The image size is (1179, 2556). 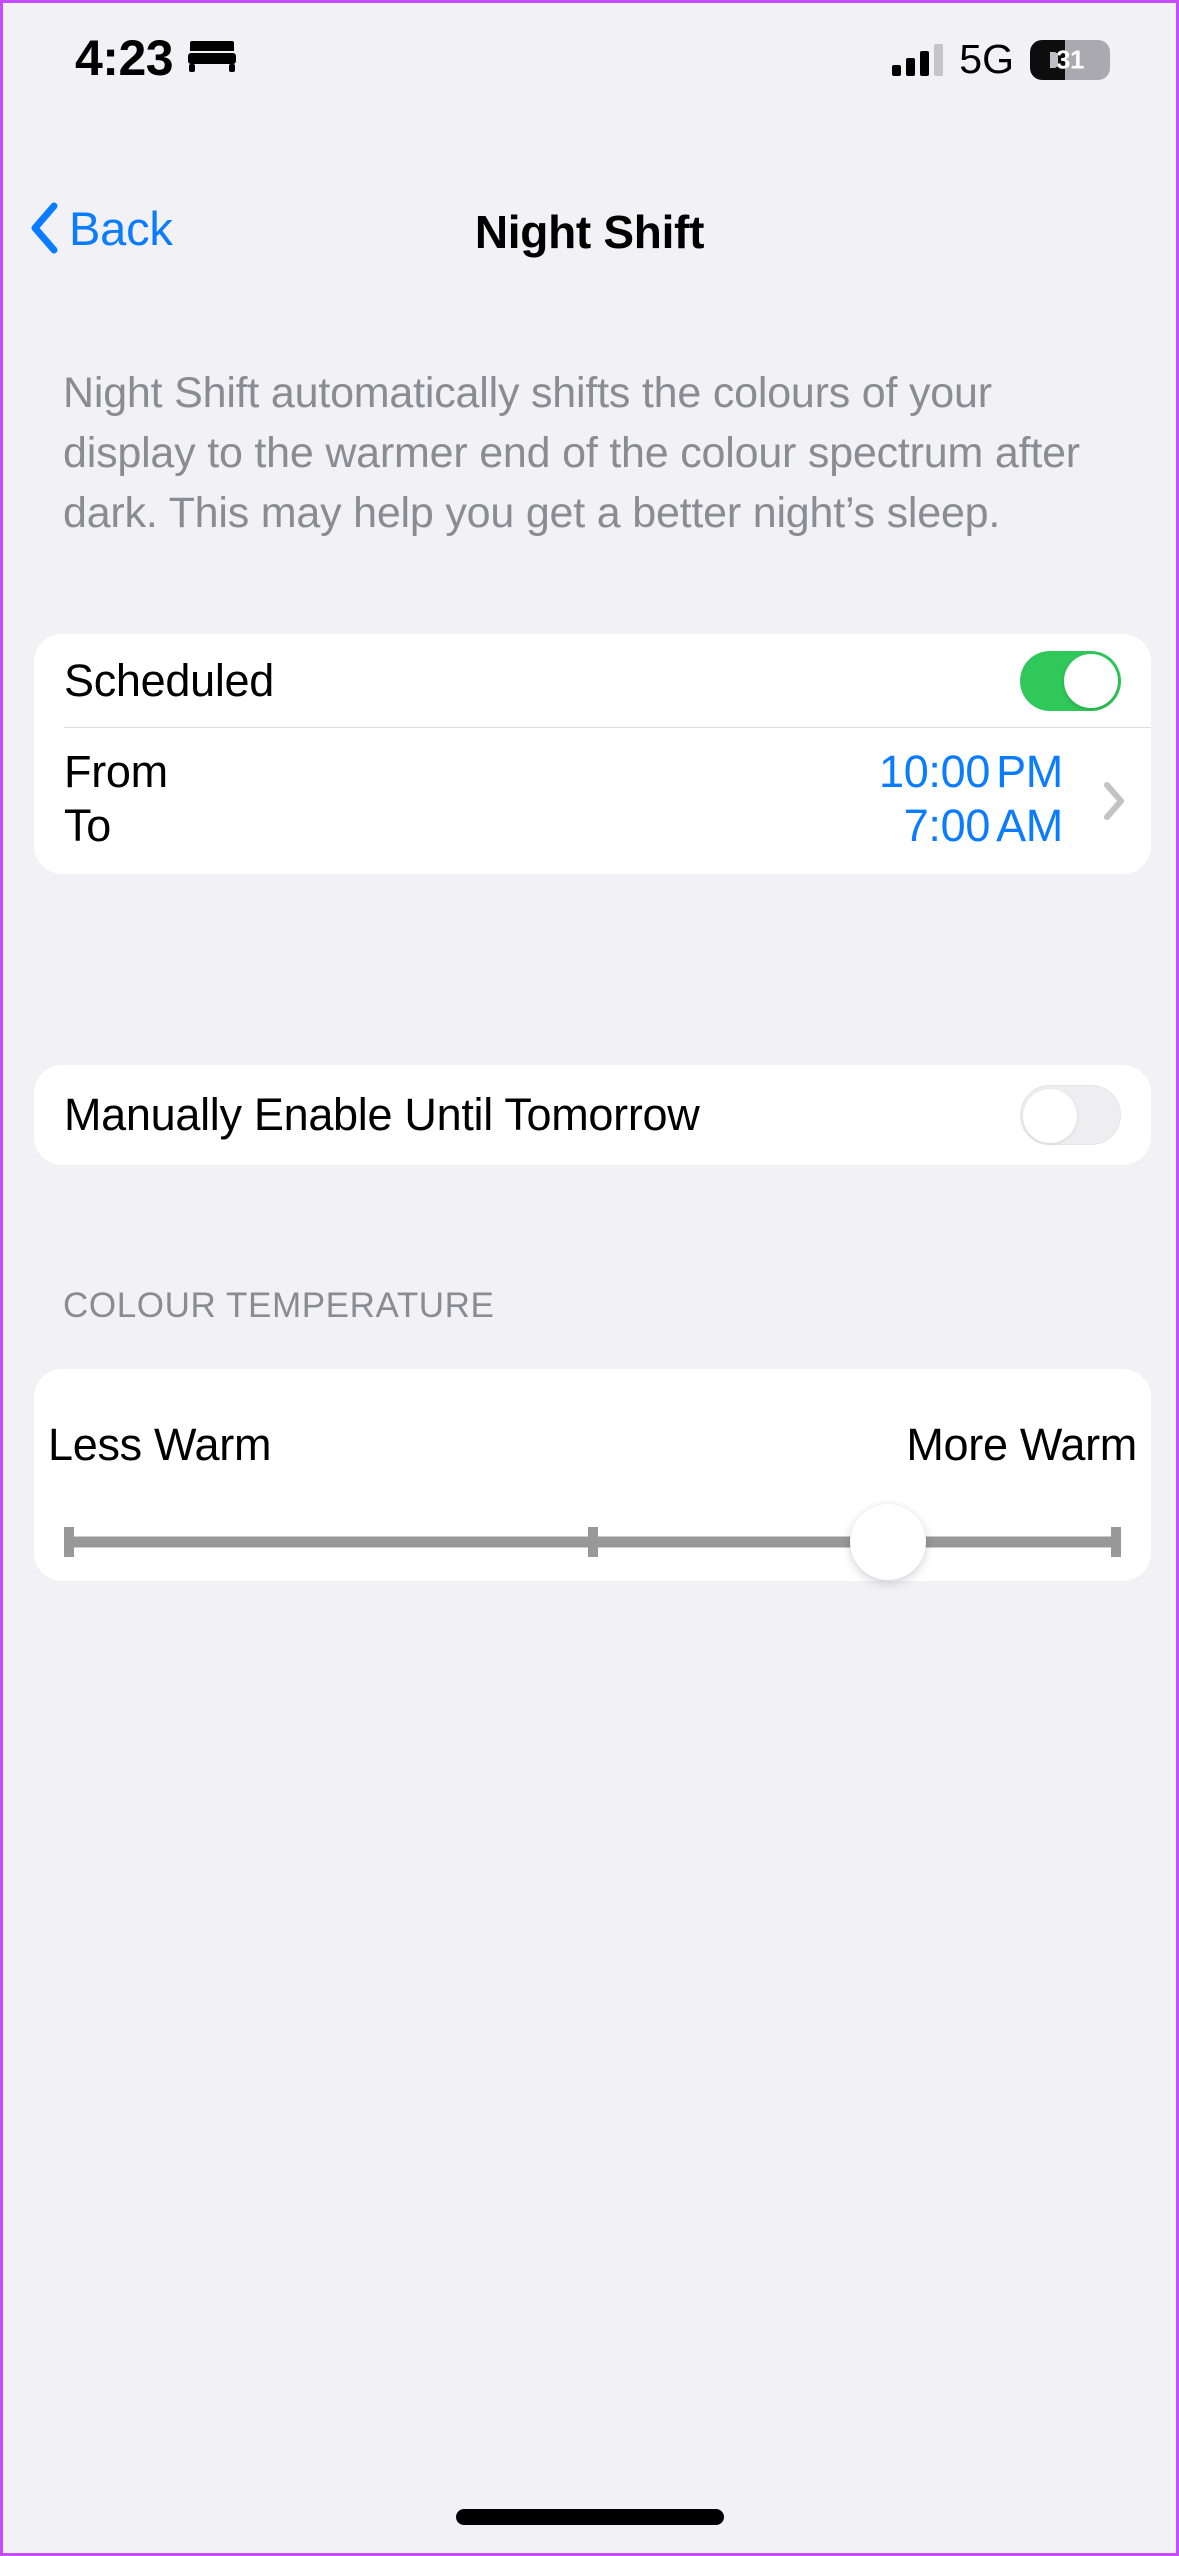 I want to click on slider-thumb, so click(x=888, y=1542).